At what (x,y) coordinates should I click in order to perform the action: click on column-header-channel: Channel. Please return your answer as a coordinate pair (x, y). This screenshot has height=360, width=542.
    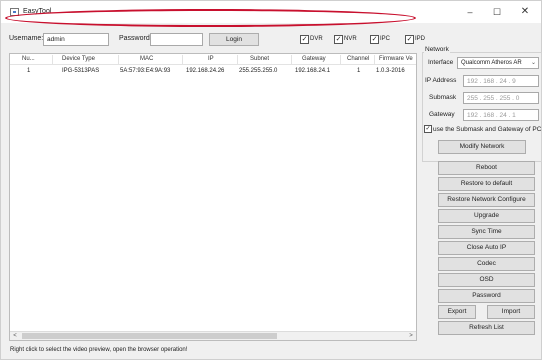
    Looking at the image, I should click on (358, 59).